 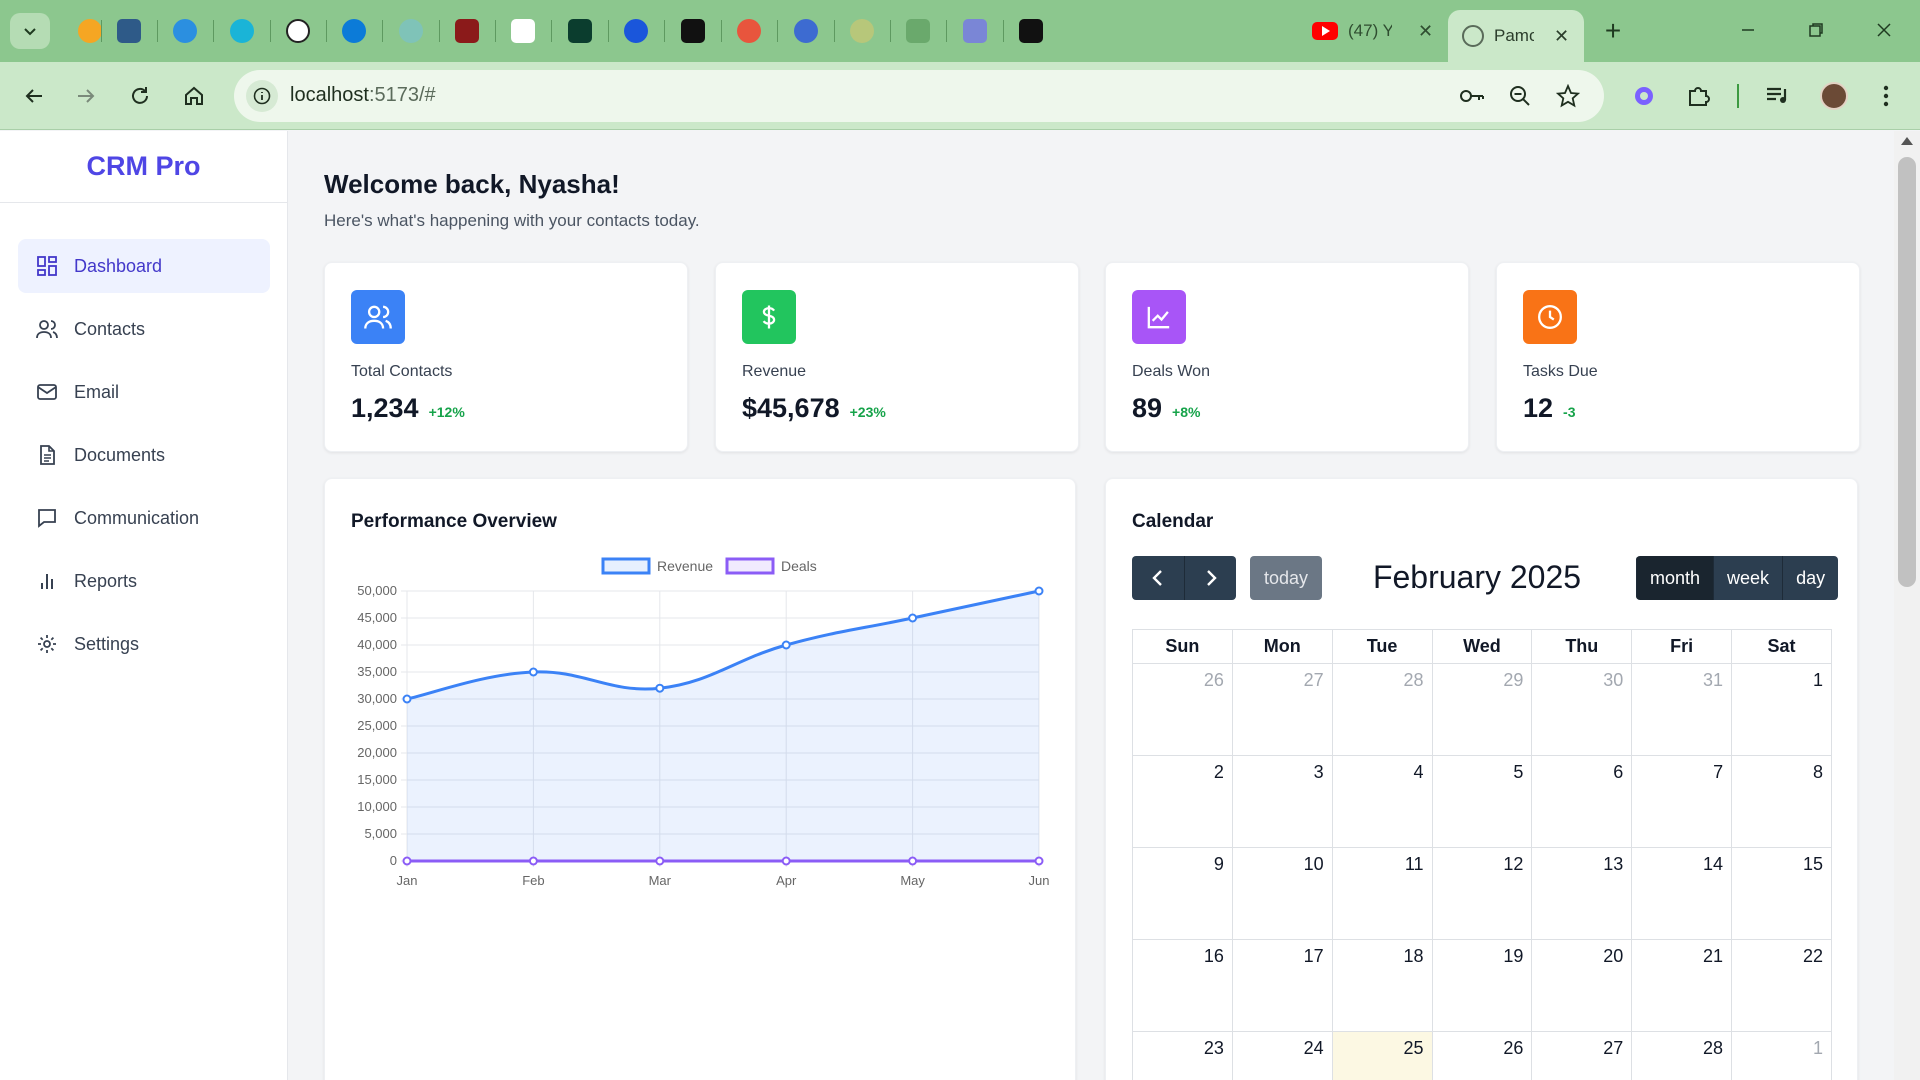 What do you see at coordinates (1781, 985) in the screenshot?
I see `calendar-day: 22` at bounding box center [1781, 985].